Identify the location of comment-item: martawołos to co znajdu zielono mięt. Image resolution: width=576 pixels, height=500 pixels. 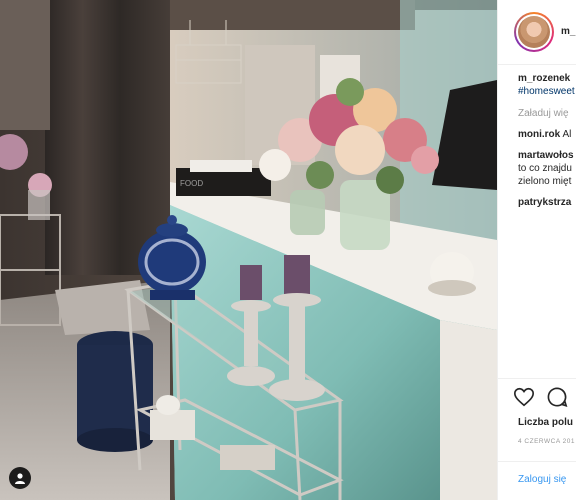
(547, 168).